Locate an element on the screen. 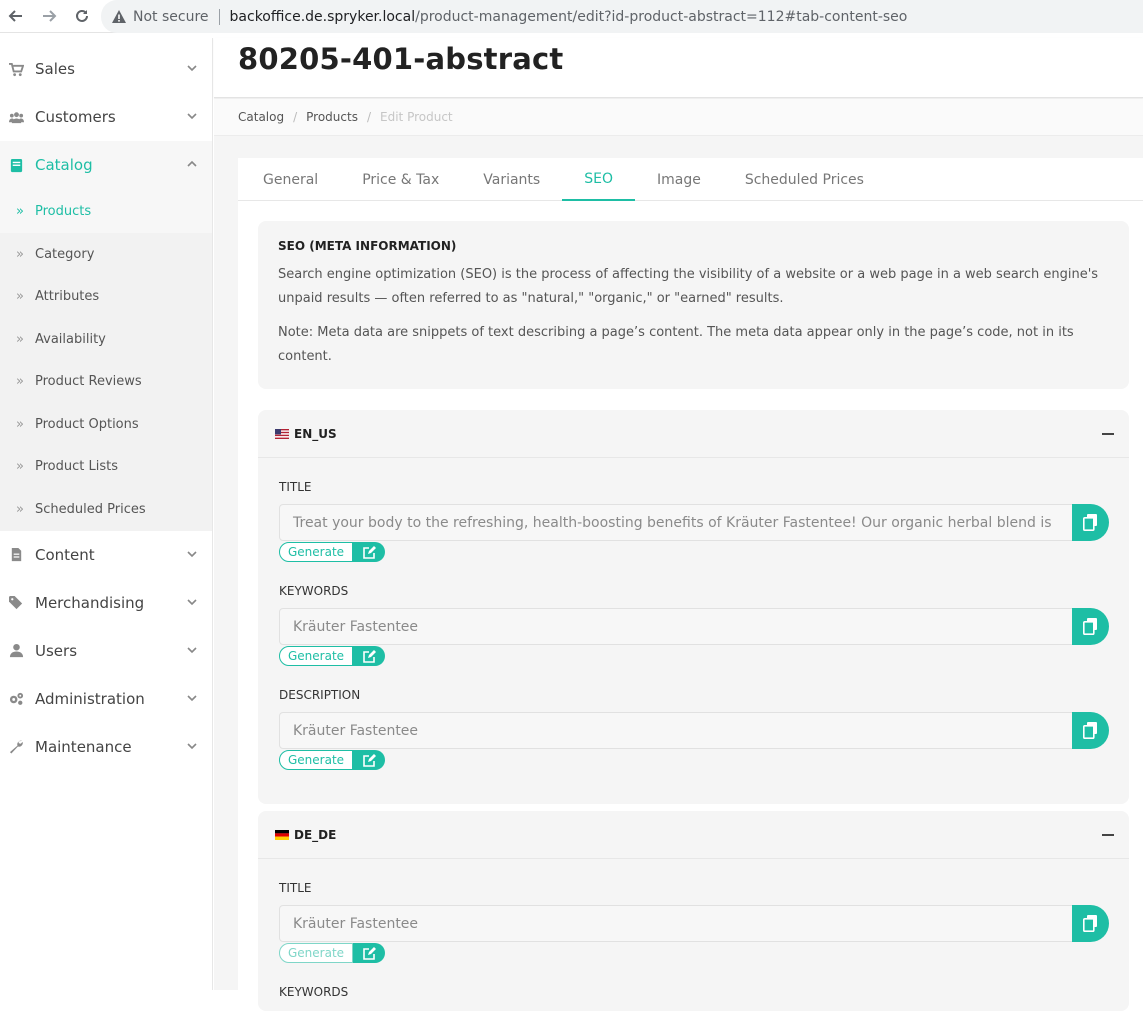  tab-scheduled-prices: Scheduled Prices is located at coordinates (804, 179).